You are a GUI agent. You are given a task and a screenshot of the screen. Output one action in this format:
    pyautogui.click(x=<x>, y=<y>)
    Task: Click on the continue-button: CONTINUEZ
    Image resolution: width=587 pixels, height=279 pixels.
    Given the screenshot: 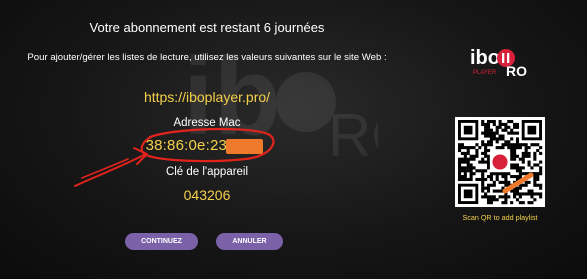 What is the action you would take?
    pyautogui.click(x=161, y=241)
    